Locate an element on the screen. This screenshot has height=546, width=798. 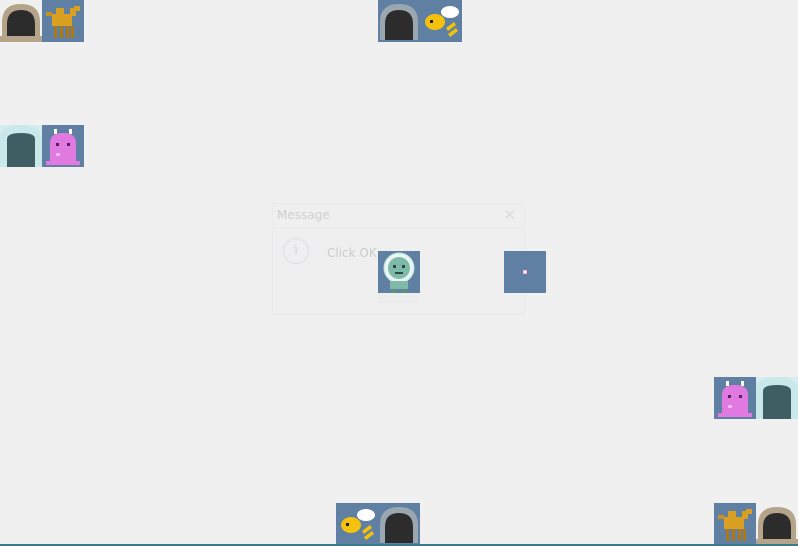
cursor-tile is located at coordinates (525, 272).